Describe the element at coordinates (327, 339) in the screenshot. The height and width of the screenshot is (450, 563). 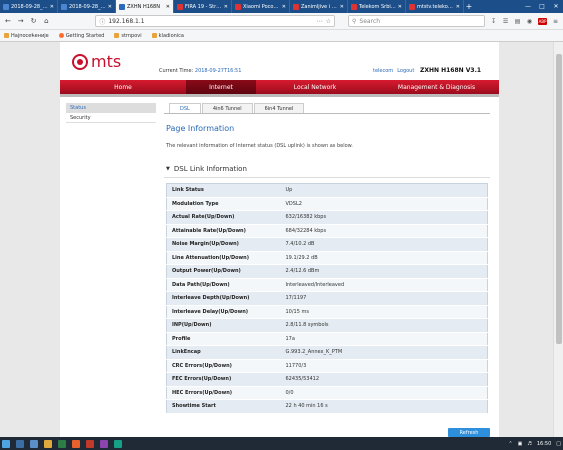
I see `table-row: Profile 17a` at that location.